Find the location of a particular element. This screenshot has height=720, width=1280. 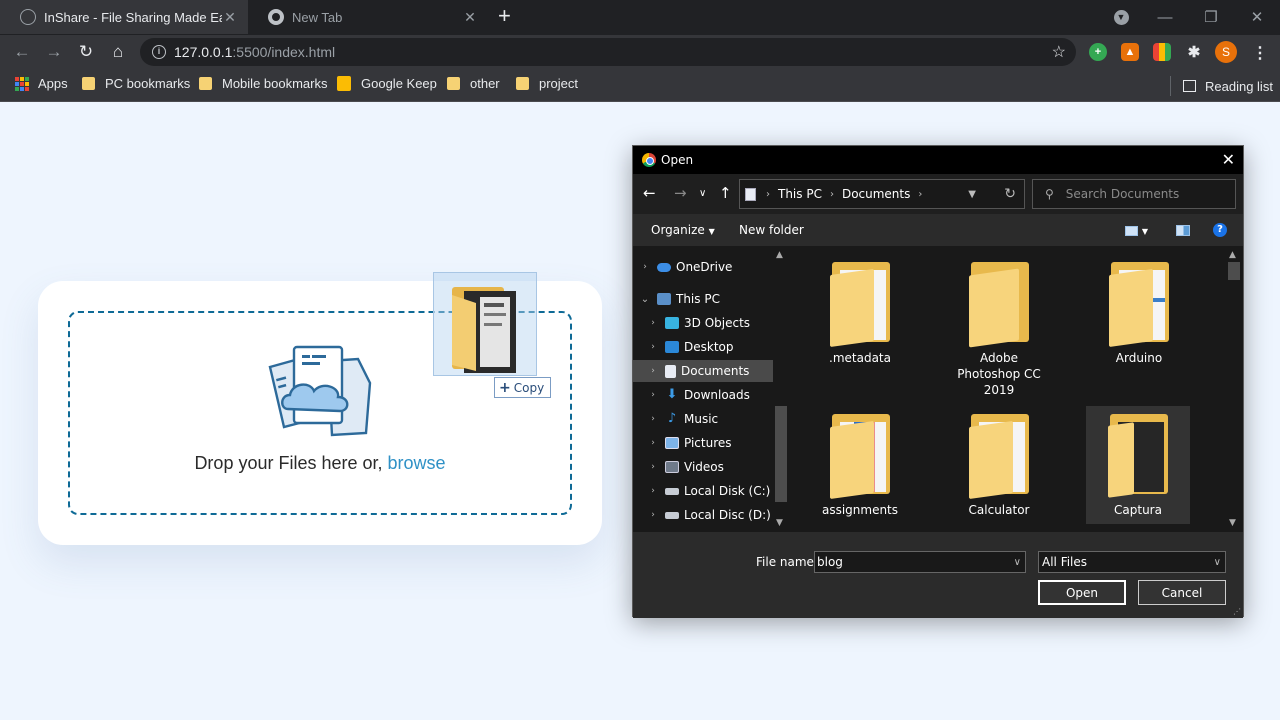

nav-item-label: Local Disc (D:) is located at coordinates (727, 515).